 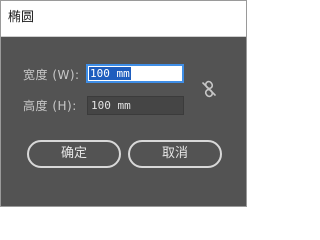 What do you see at coordinates (51, 75) in the screenshot?
I see `width-label: 宽度 (W):` at bounding box center [51, 75].